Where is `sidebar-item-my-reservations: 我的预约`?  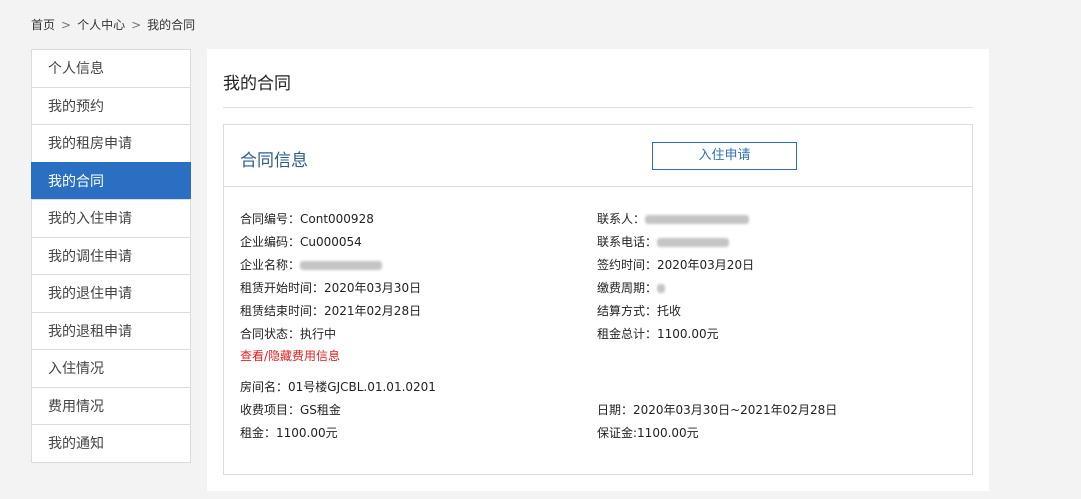
sidebar-item-my-reservations: 我的预约 is located at coordinates (111, 105).